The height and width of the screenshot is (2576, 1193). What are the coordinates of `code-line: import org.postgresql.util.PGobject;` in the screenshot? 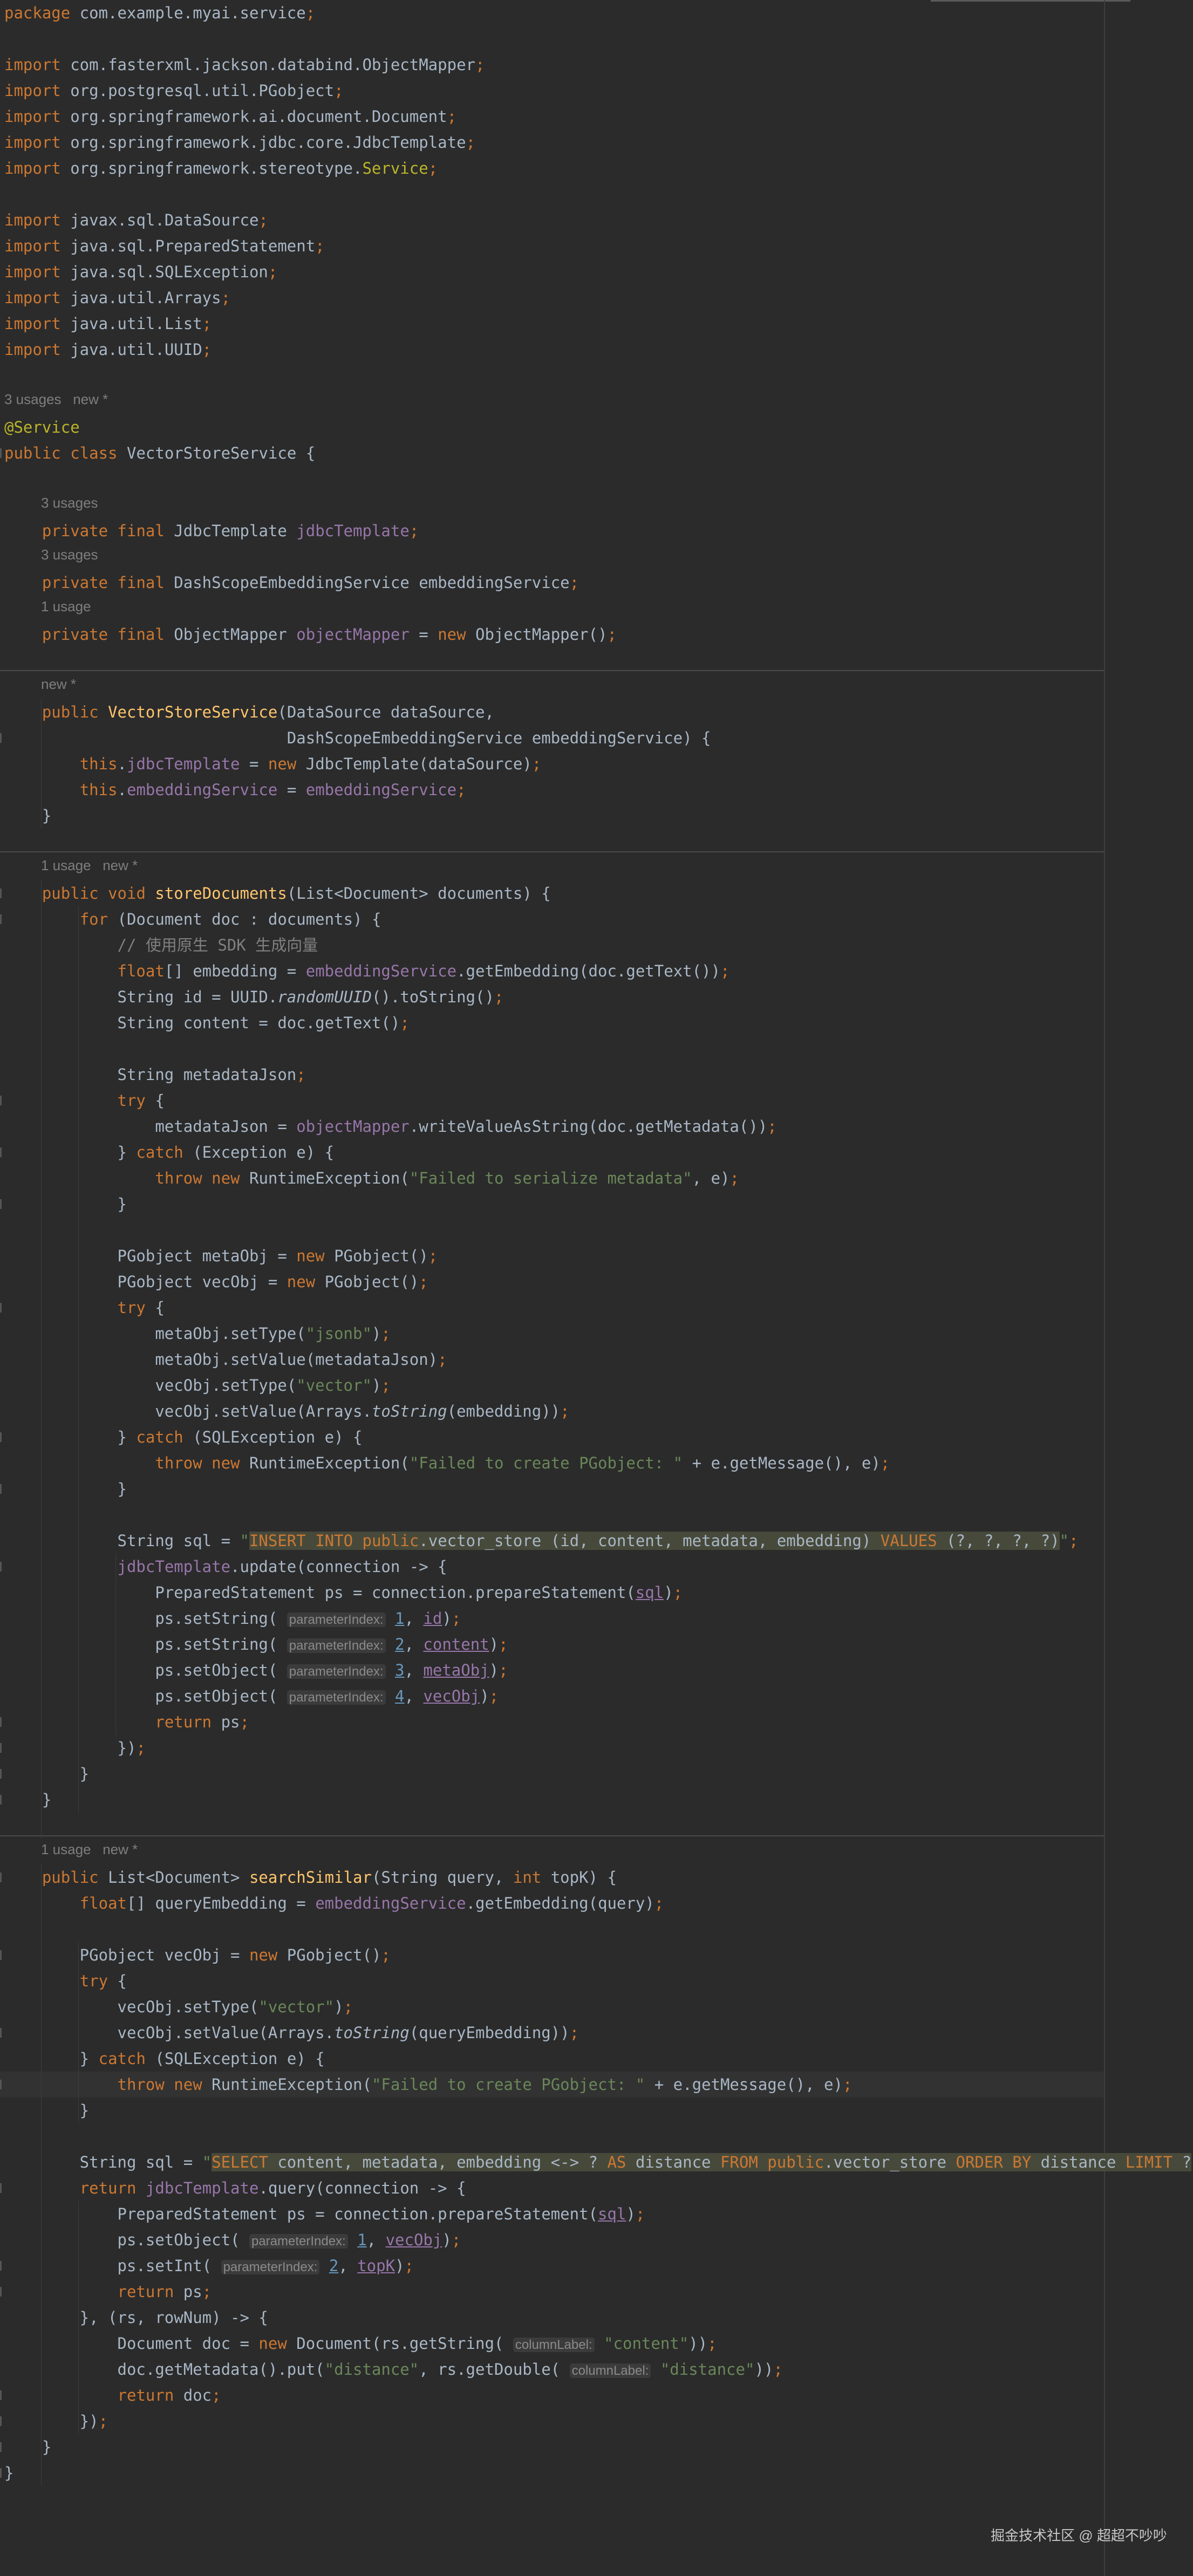 It's located at (174, 91).